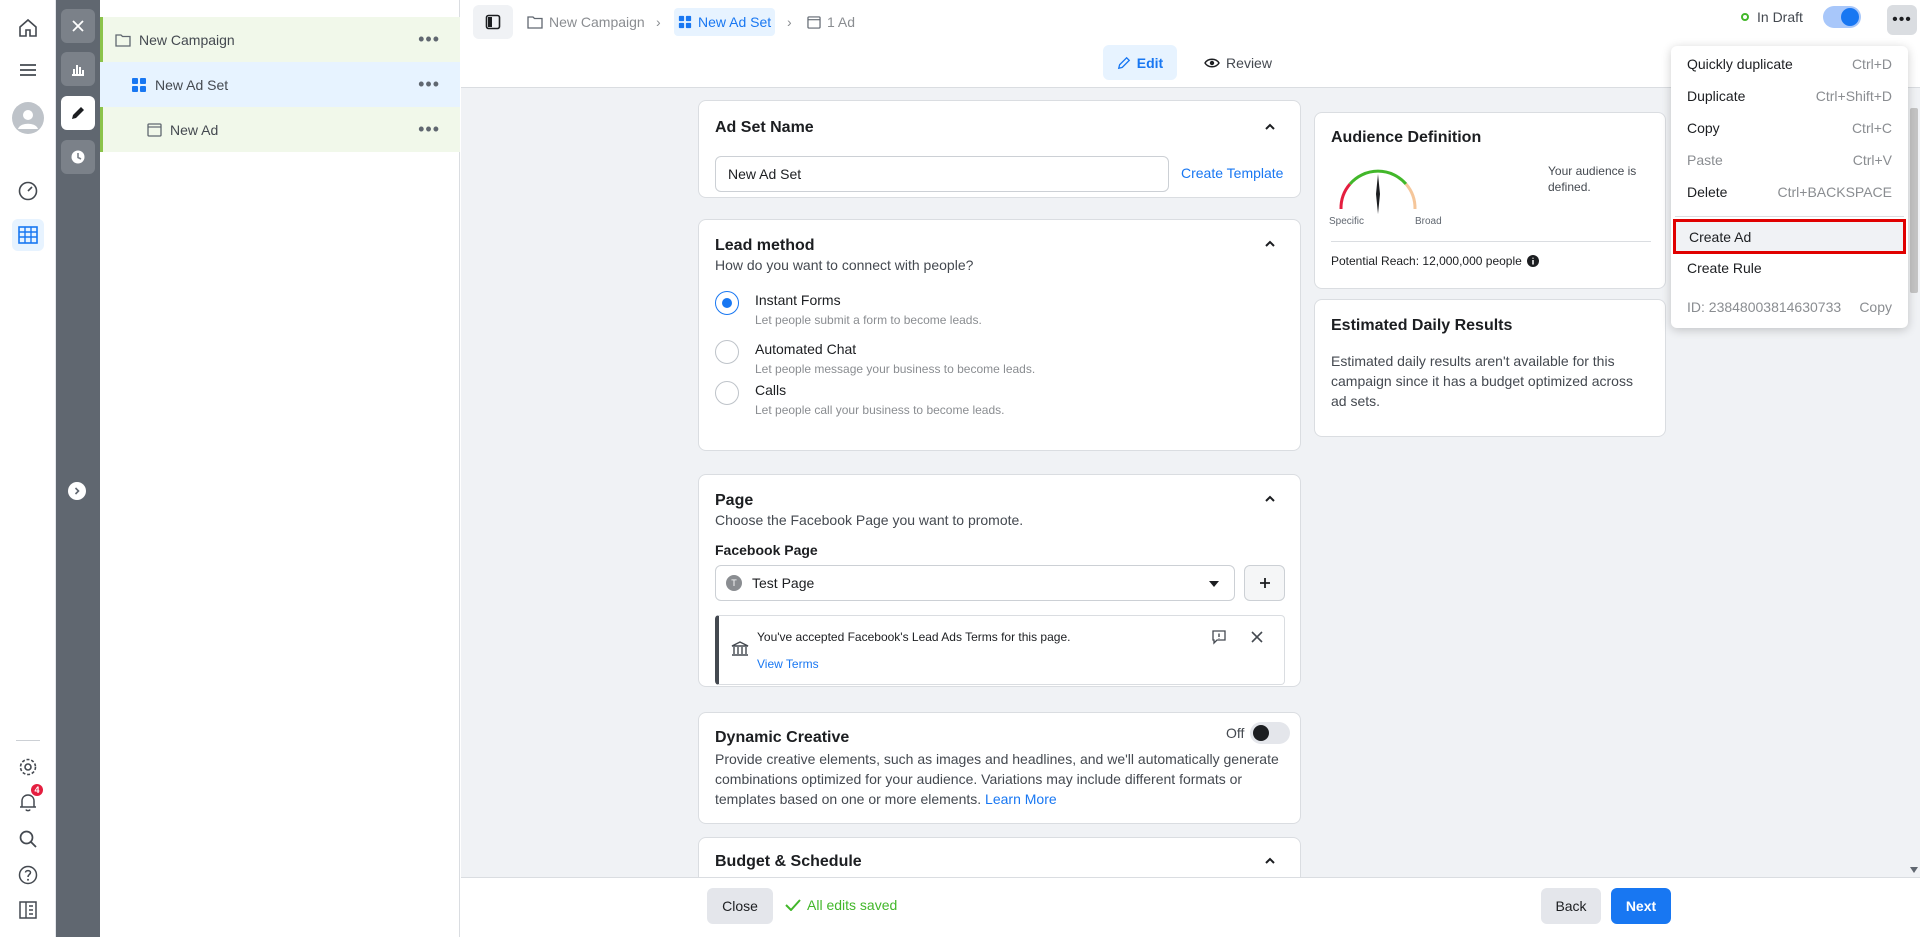 This screenshot has width=1920, height=937. What do you see at coordinates (793, 905) in the screenshot?
I see `checkmark-icon` at bounding box center [793, 905].